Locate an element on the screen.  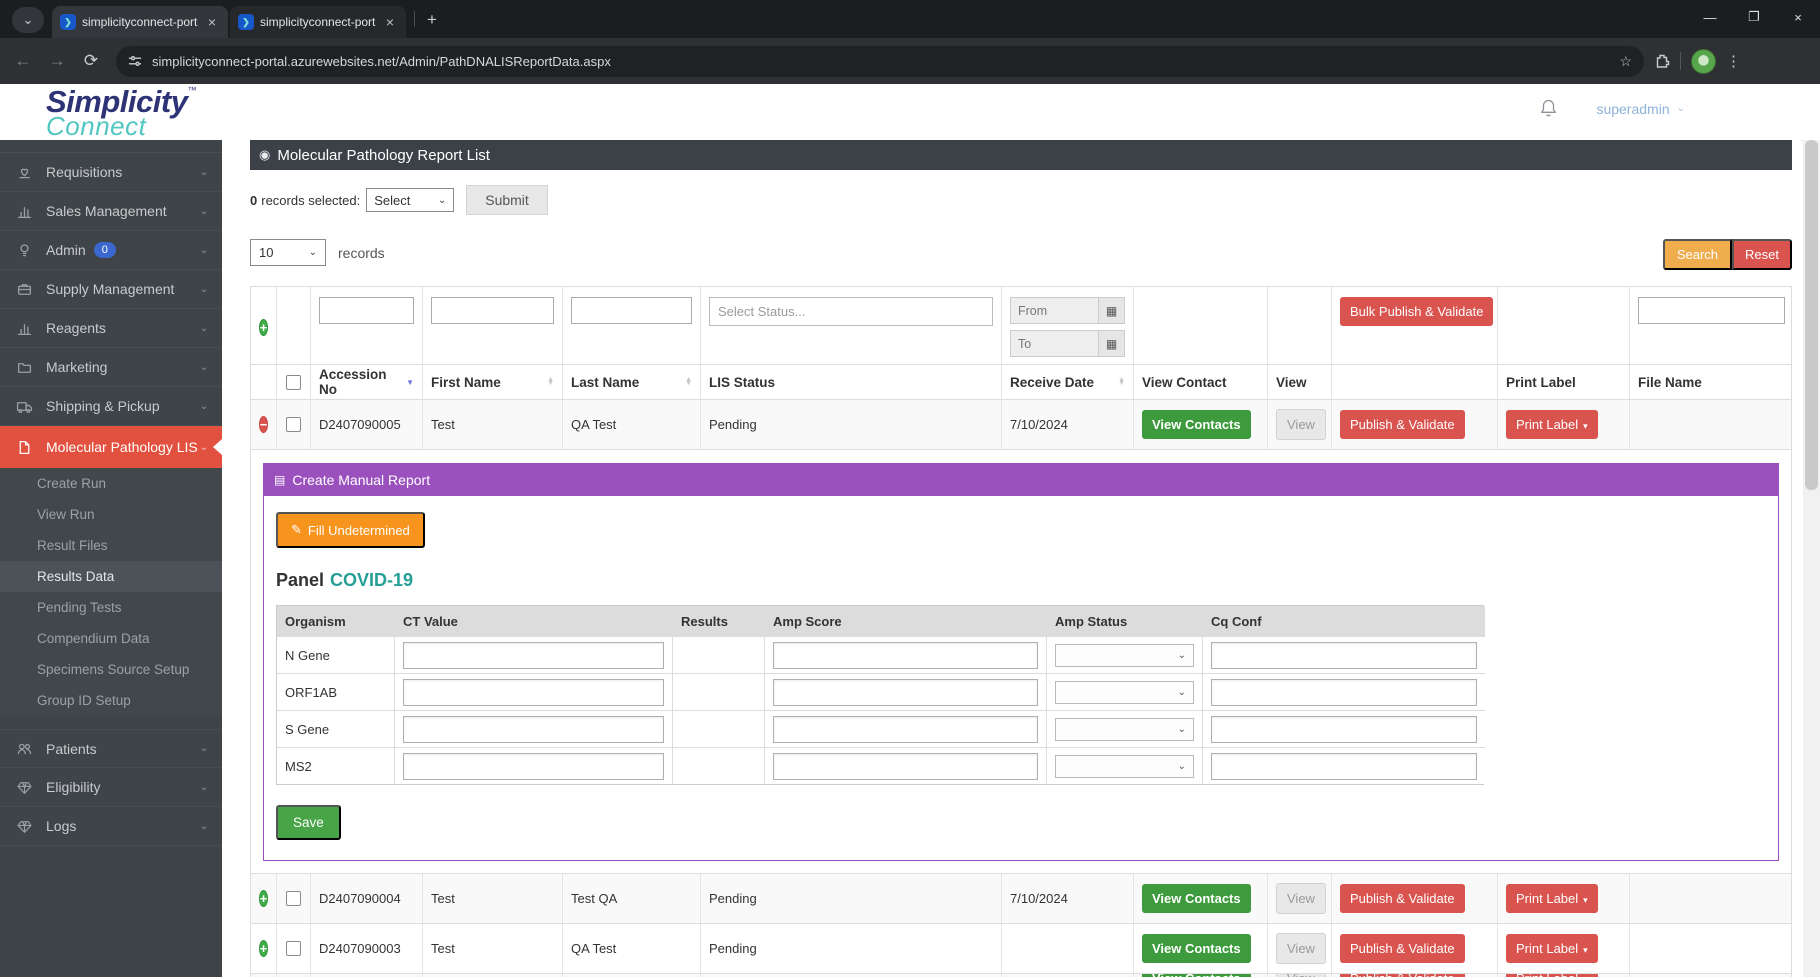
submenu-item-results-data: Results Data is located at coordinates (111, 576).